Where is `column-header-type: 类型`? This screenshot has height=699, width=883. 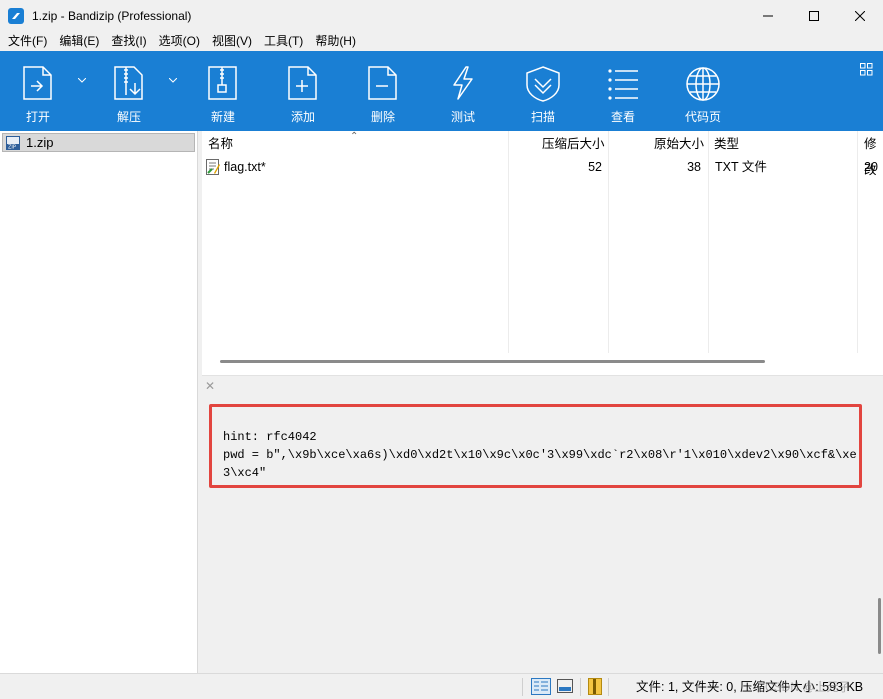
column-header-type: 类型 is located at coordinates (726, 143).